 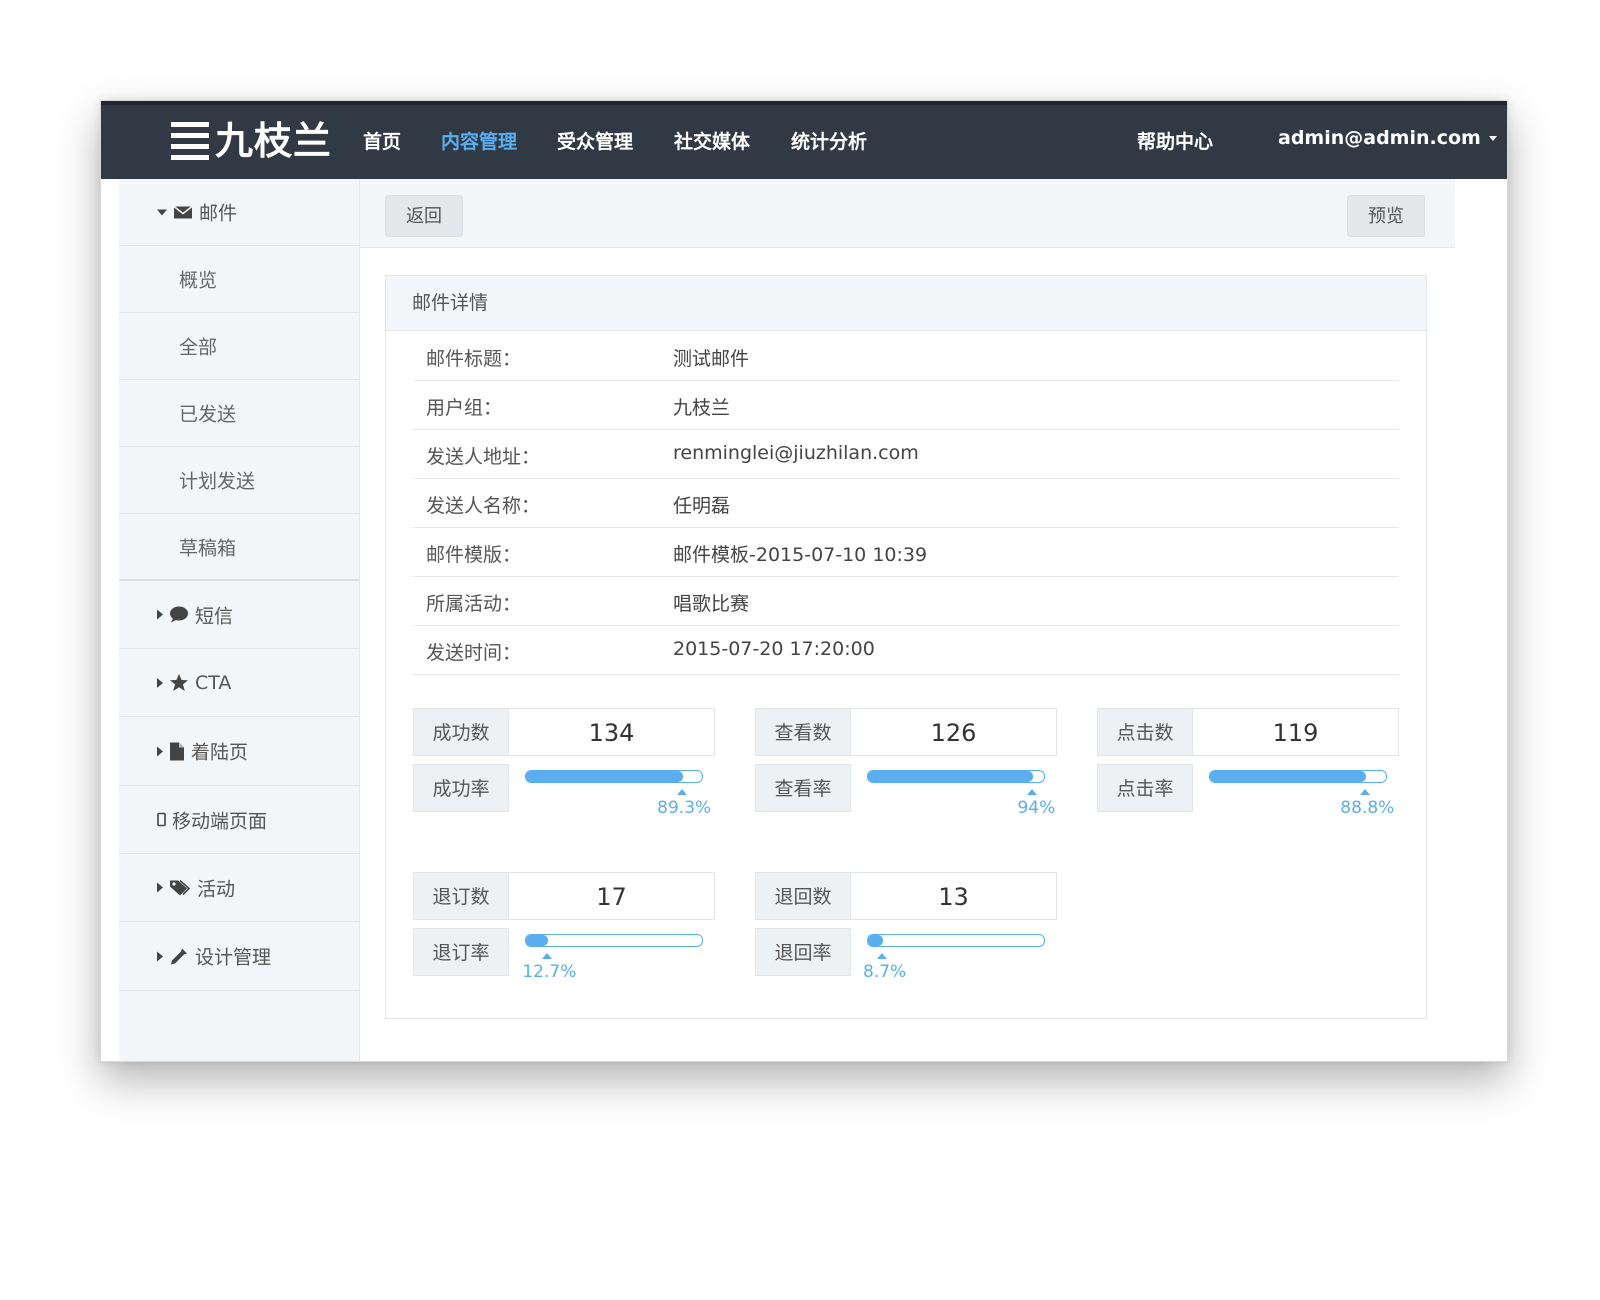 What do you see at coordinates (474, 359) in the screenshot?
I see `detail-label: 邮件标题：` at bounding box center [474, 359].